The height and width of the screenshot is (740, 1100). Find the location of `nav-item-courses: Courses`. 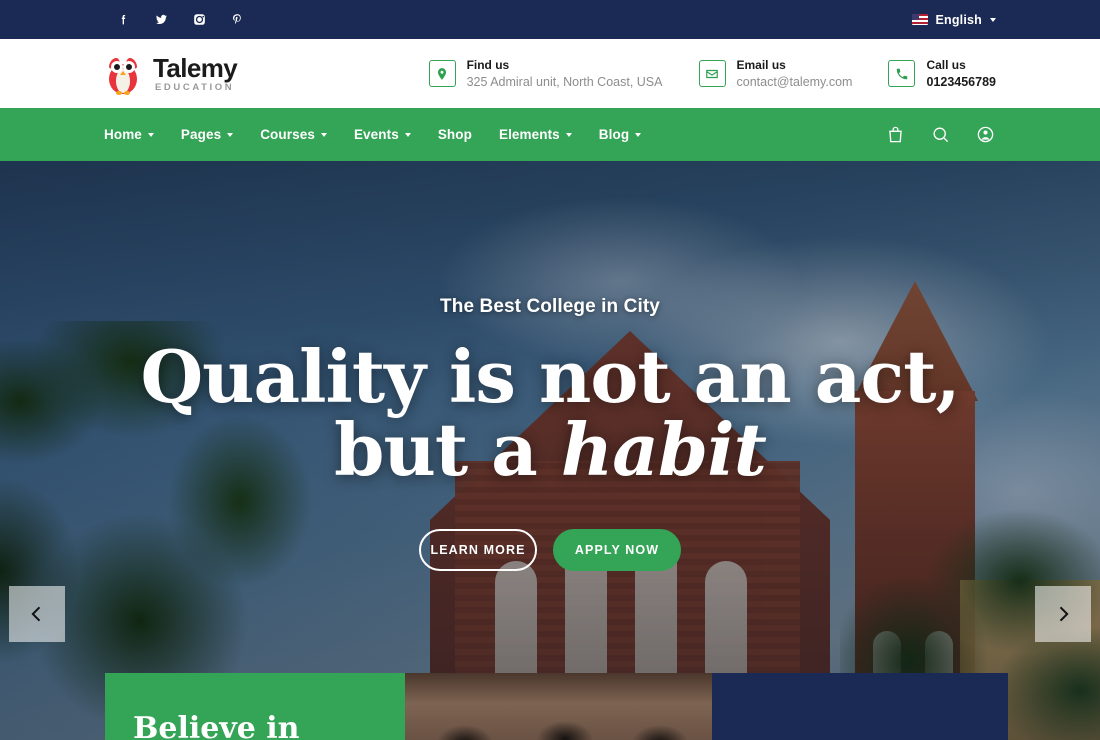

nav-item-courses: Courses is located at coordinates (293, 134).